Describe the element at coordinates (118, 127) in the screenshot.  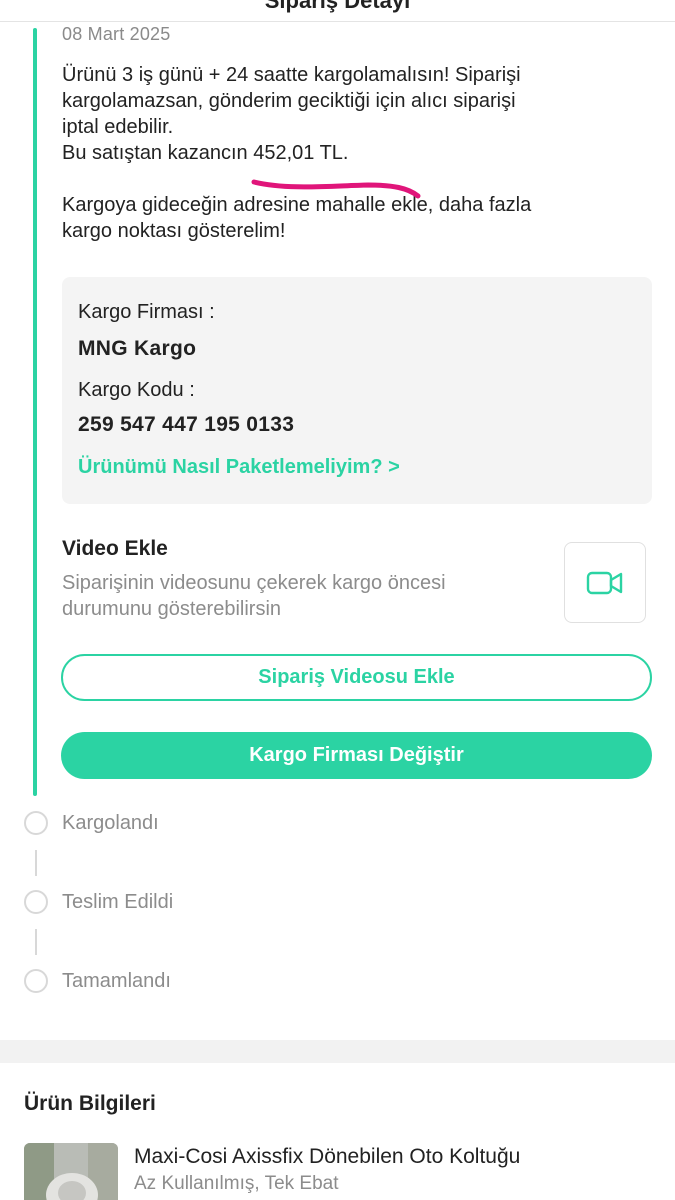
I see `instruction-line: iptal edebilir.` at that location.